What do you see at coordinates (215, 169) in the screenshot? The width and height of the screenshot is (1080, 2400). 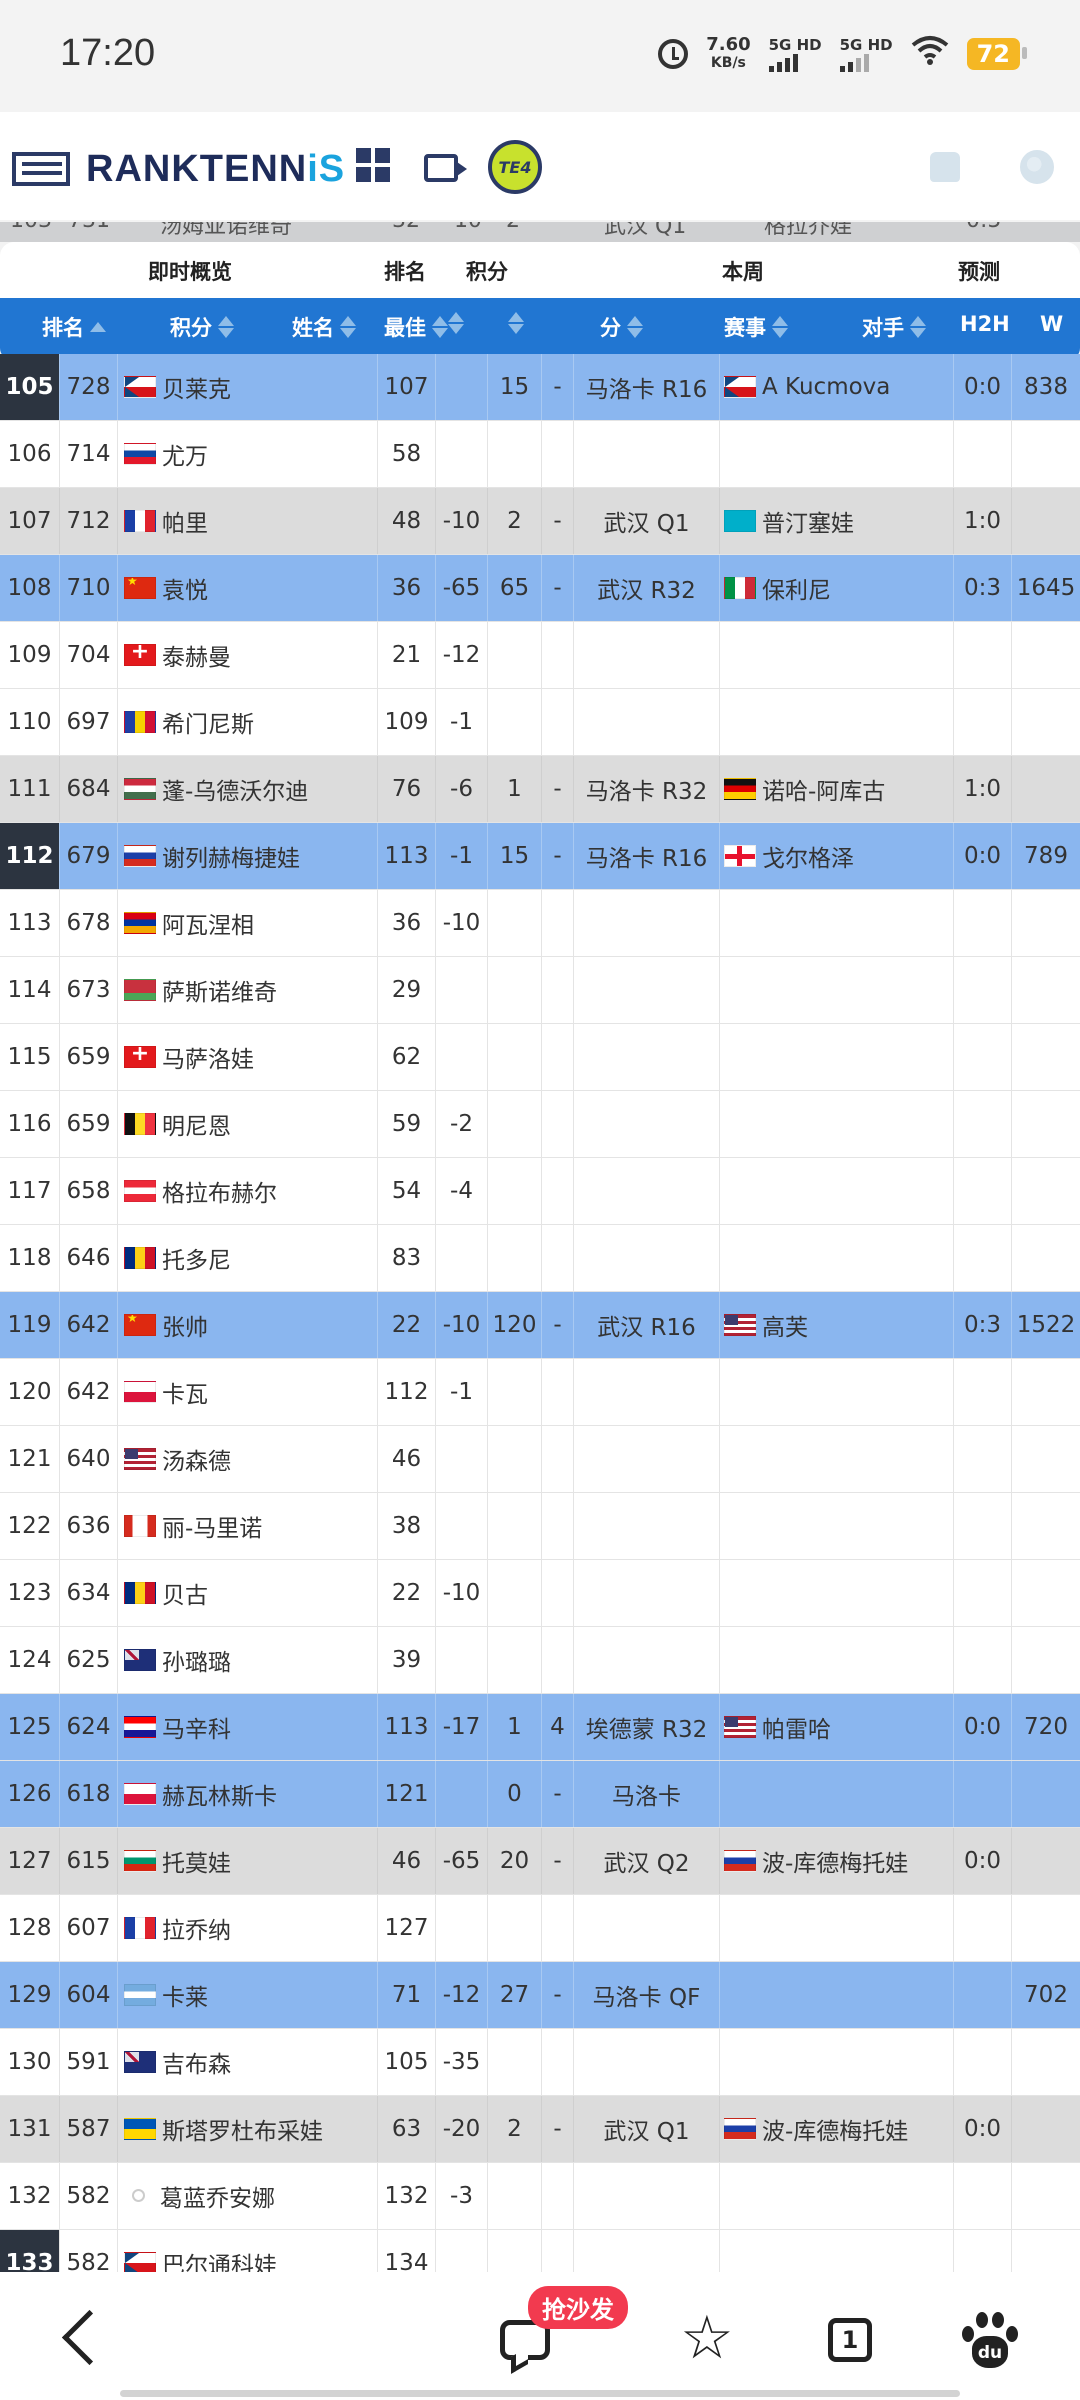 I see `app-logo: RANKTENNiS` at bounding box center [215, 169].